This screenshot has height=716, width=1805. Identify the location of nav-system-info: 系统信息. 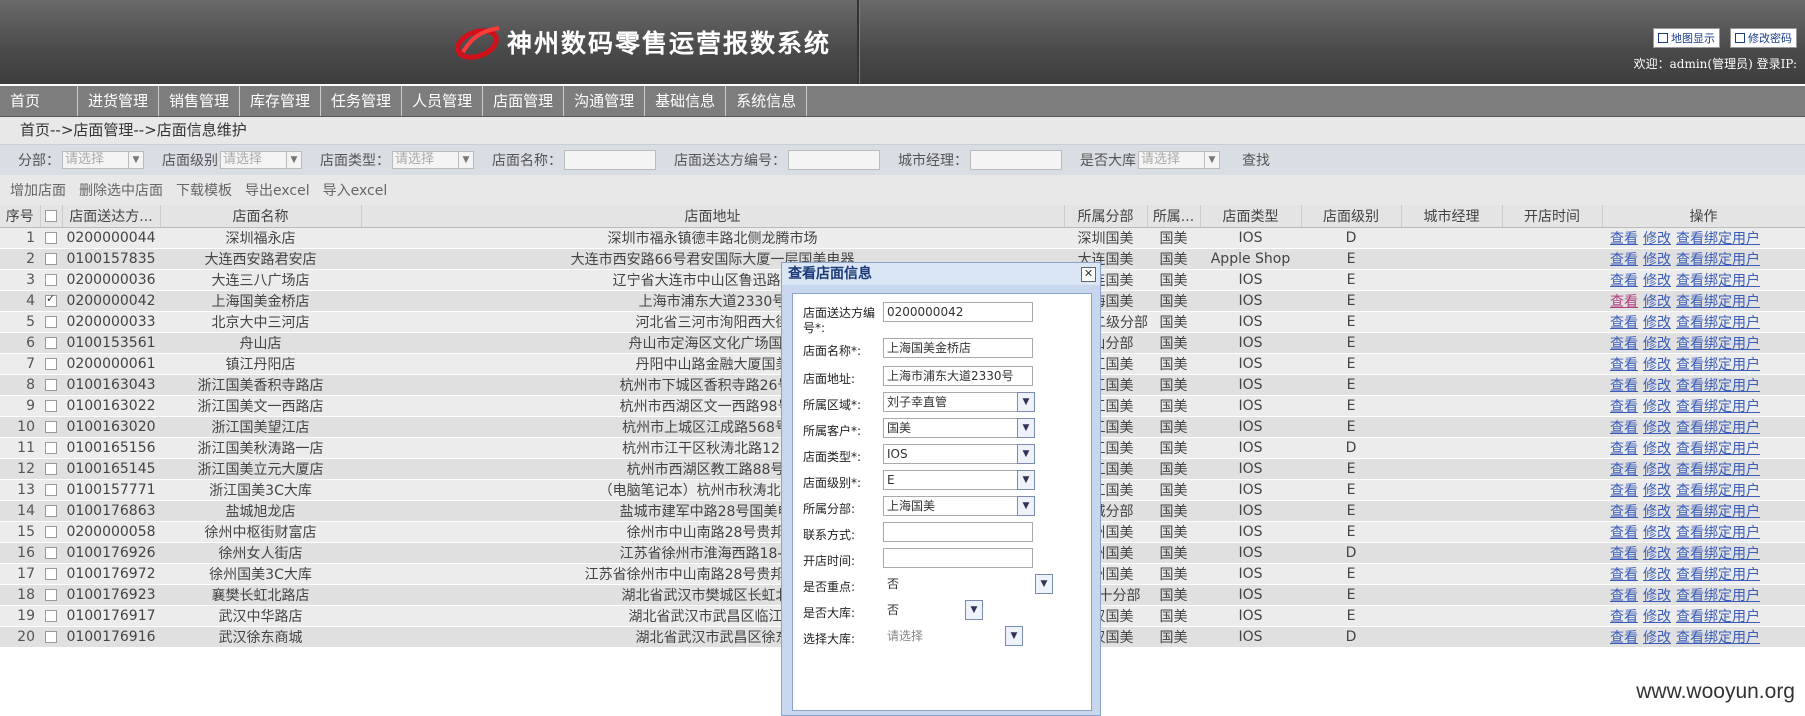
(767, 101).